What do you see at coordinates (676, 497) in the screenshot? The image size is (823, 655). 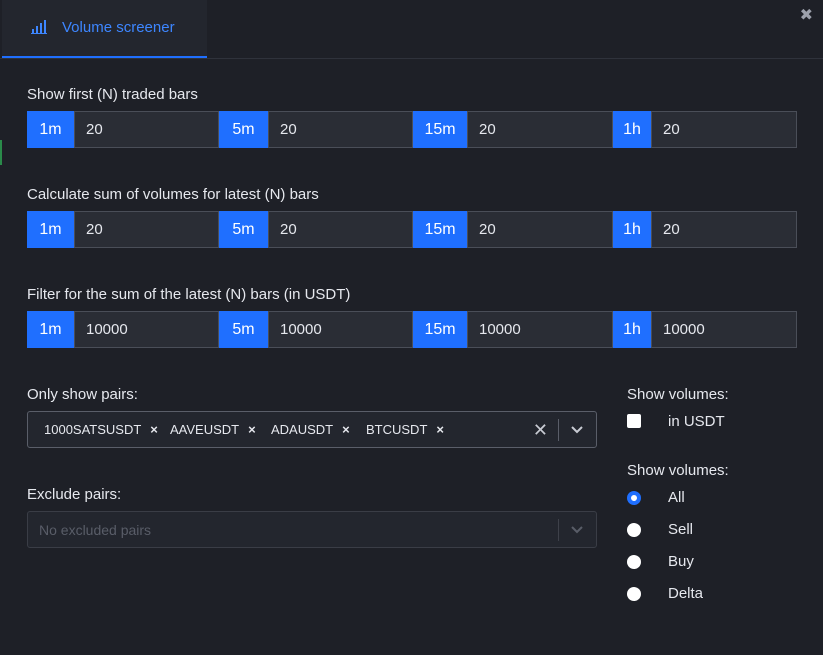 I see `radio-all-label: All` at bounding box center [676, 497].